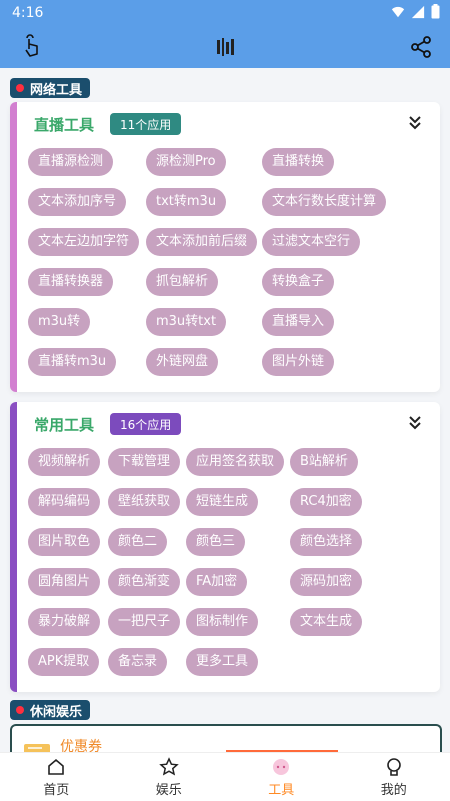 This screenshot has height=801, width=450. I want to click on tool-chip: 短链生成, so click(222, 502).